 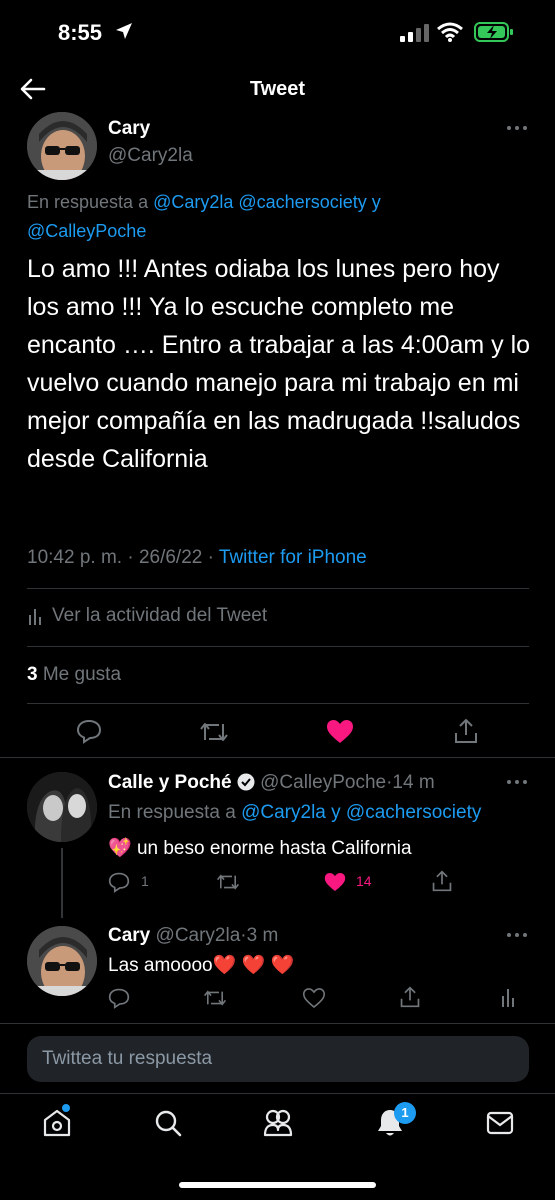 What do you see at coordinates (336, 812) in the screenshot?
I see `reply1-reply-conj: y` at bounding box center [336, 812].